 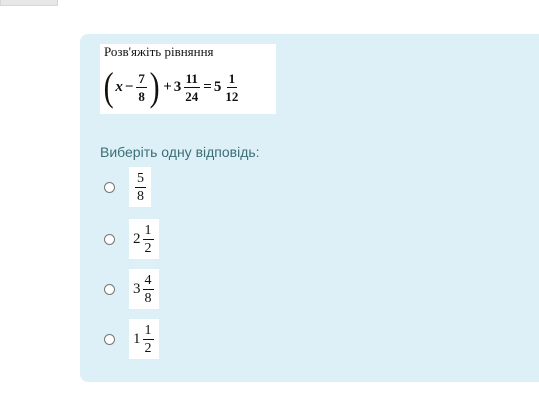 I want to click on top-tab, so click(x=29, y=3).